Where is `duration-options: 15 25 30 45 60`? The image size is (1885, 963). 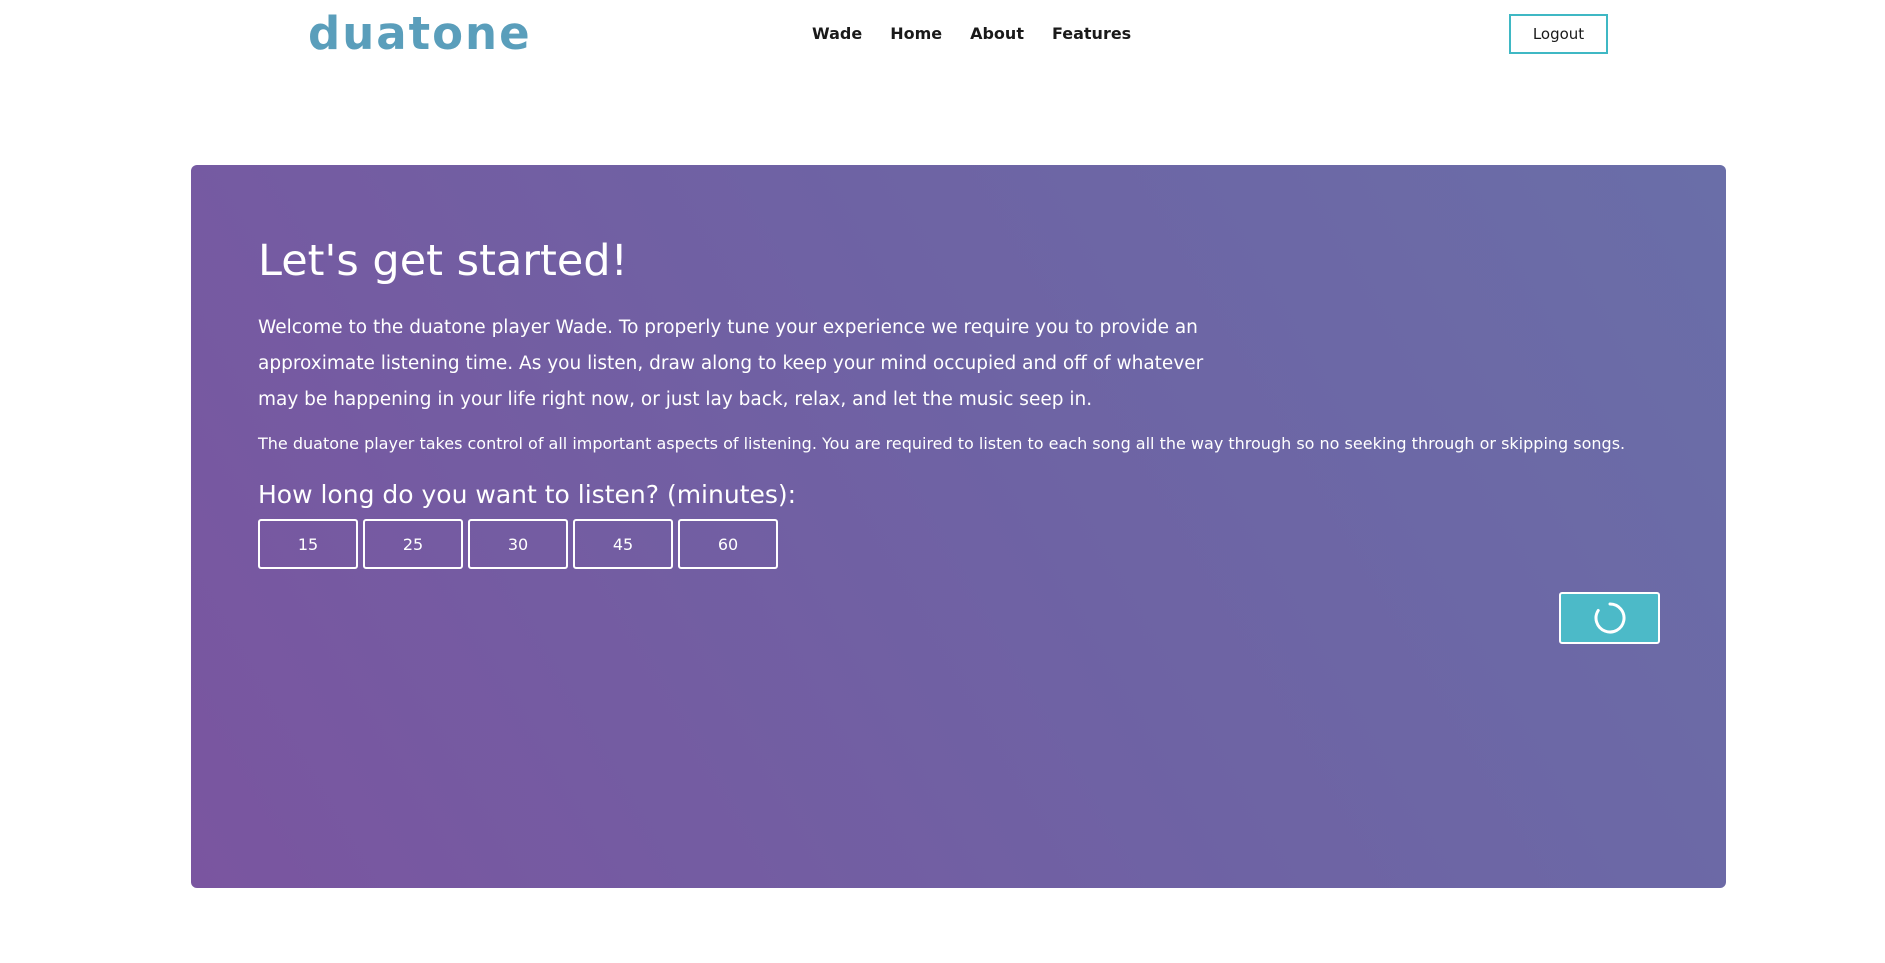
duration-options: 15 25 30 45 60 is located at coordinates (518, 544).